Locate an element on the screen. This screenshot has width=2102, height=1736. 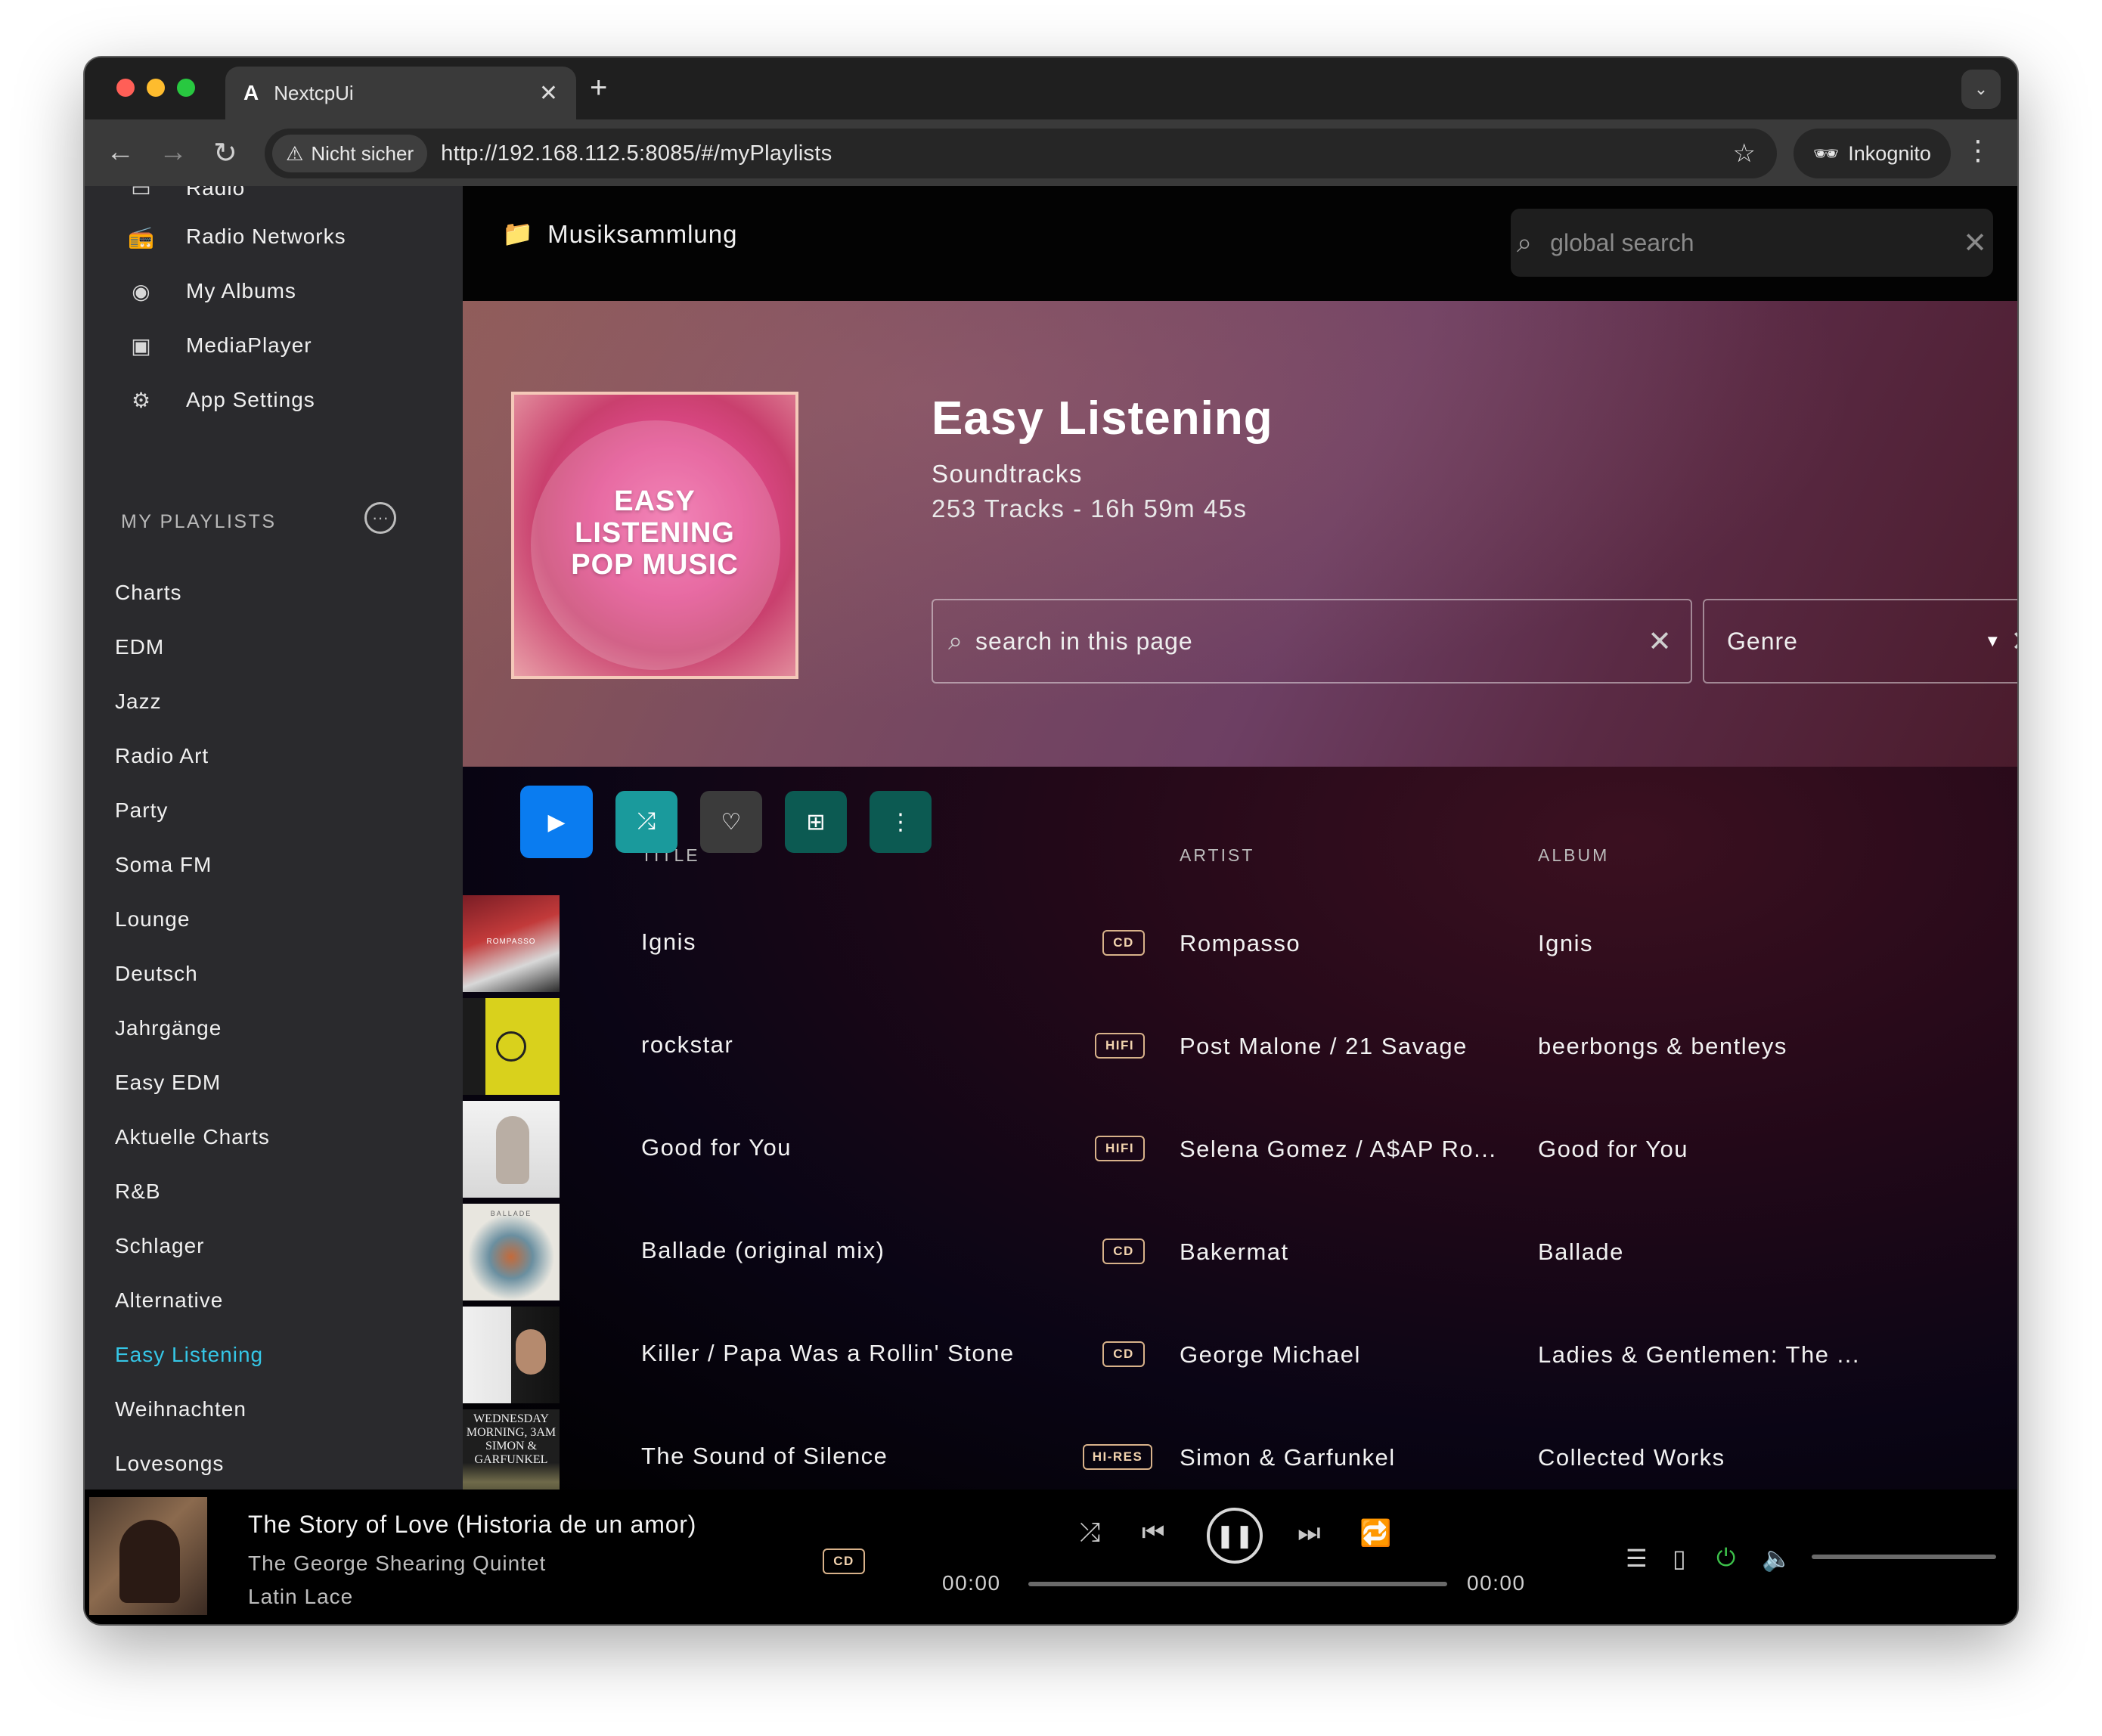
add-to-button: ⊞ is located at coordinates (816, 822).